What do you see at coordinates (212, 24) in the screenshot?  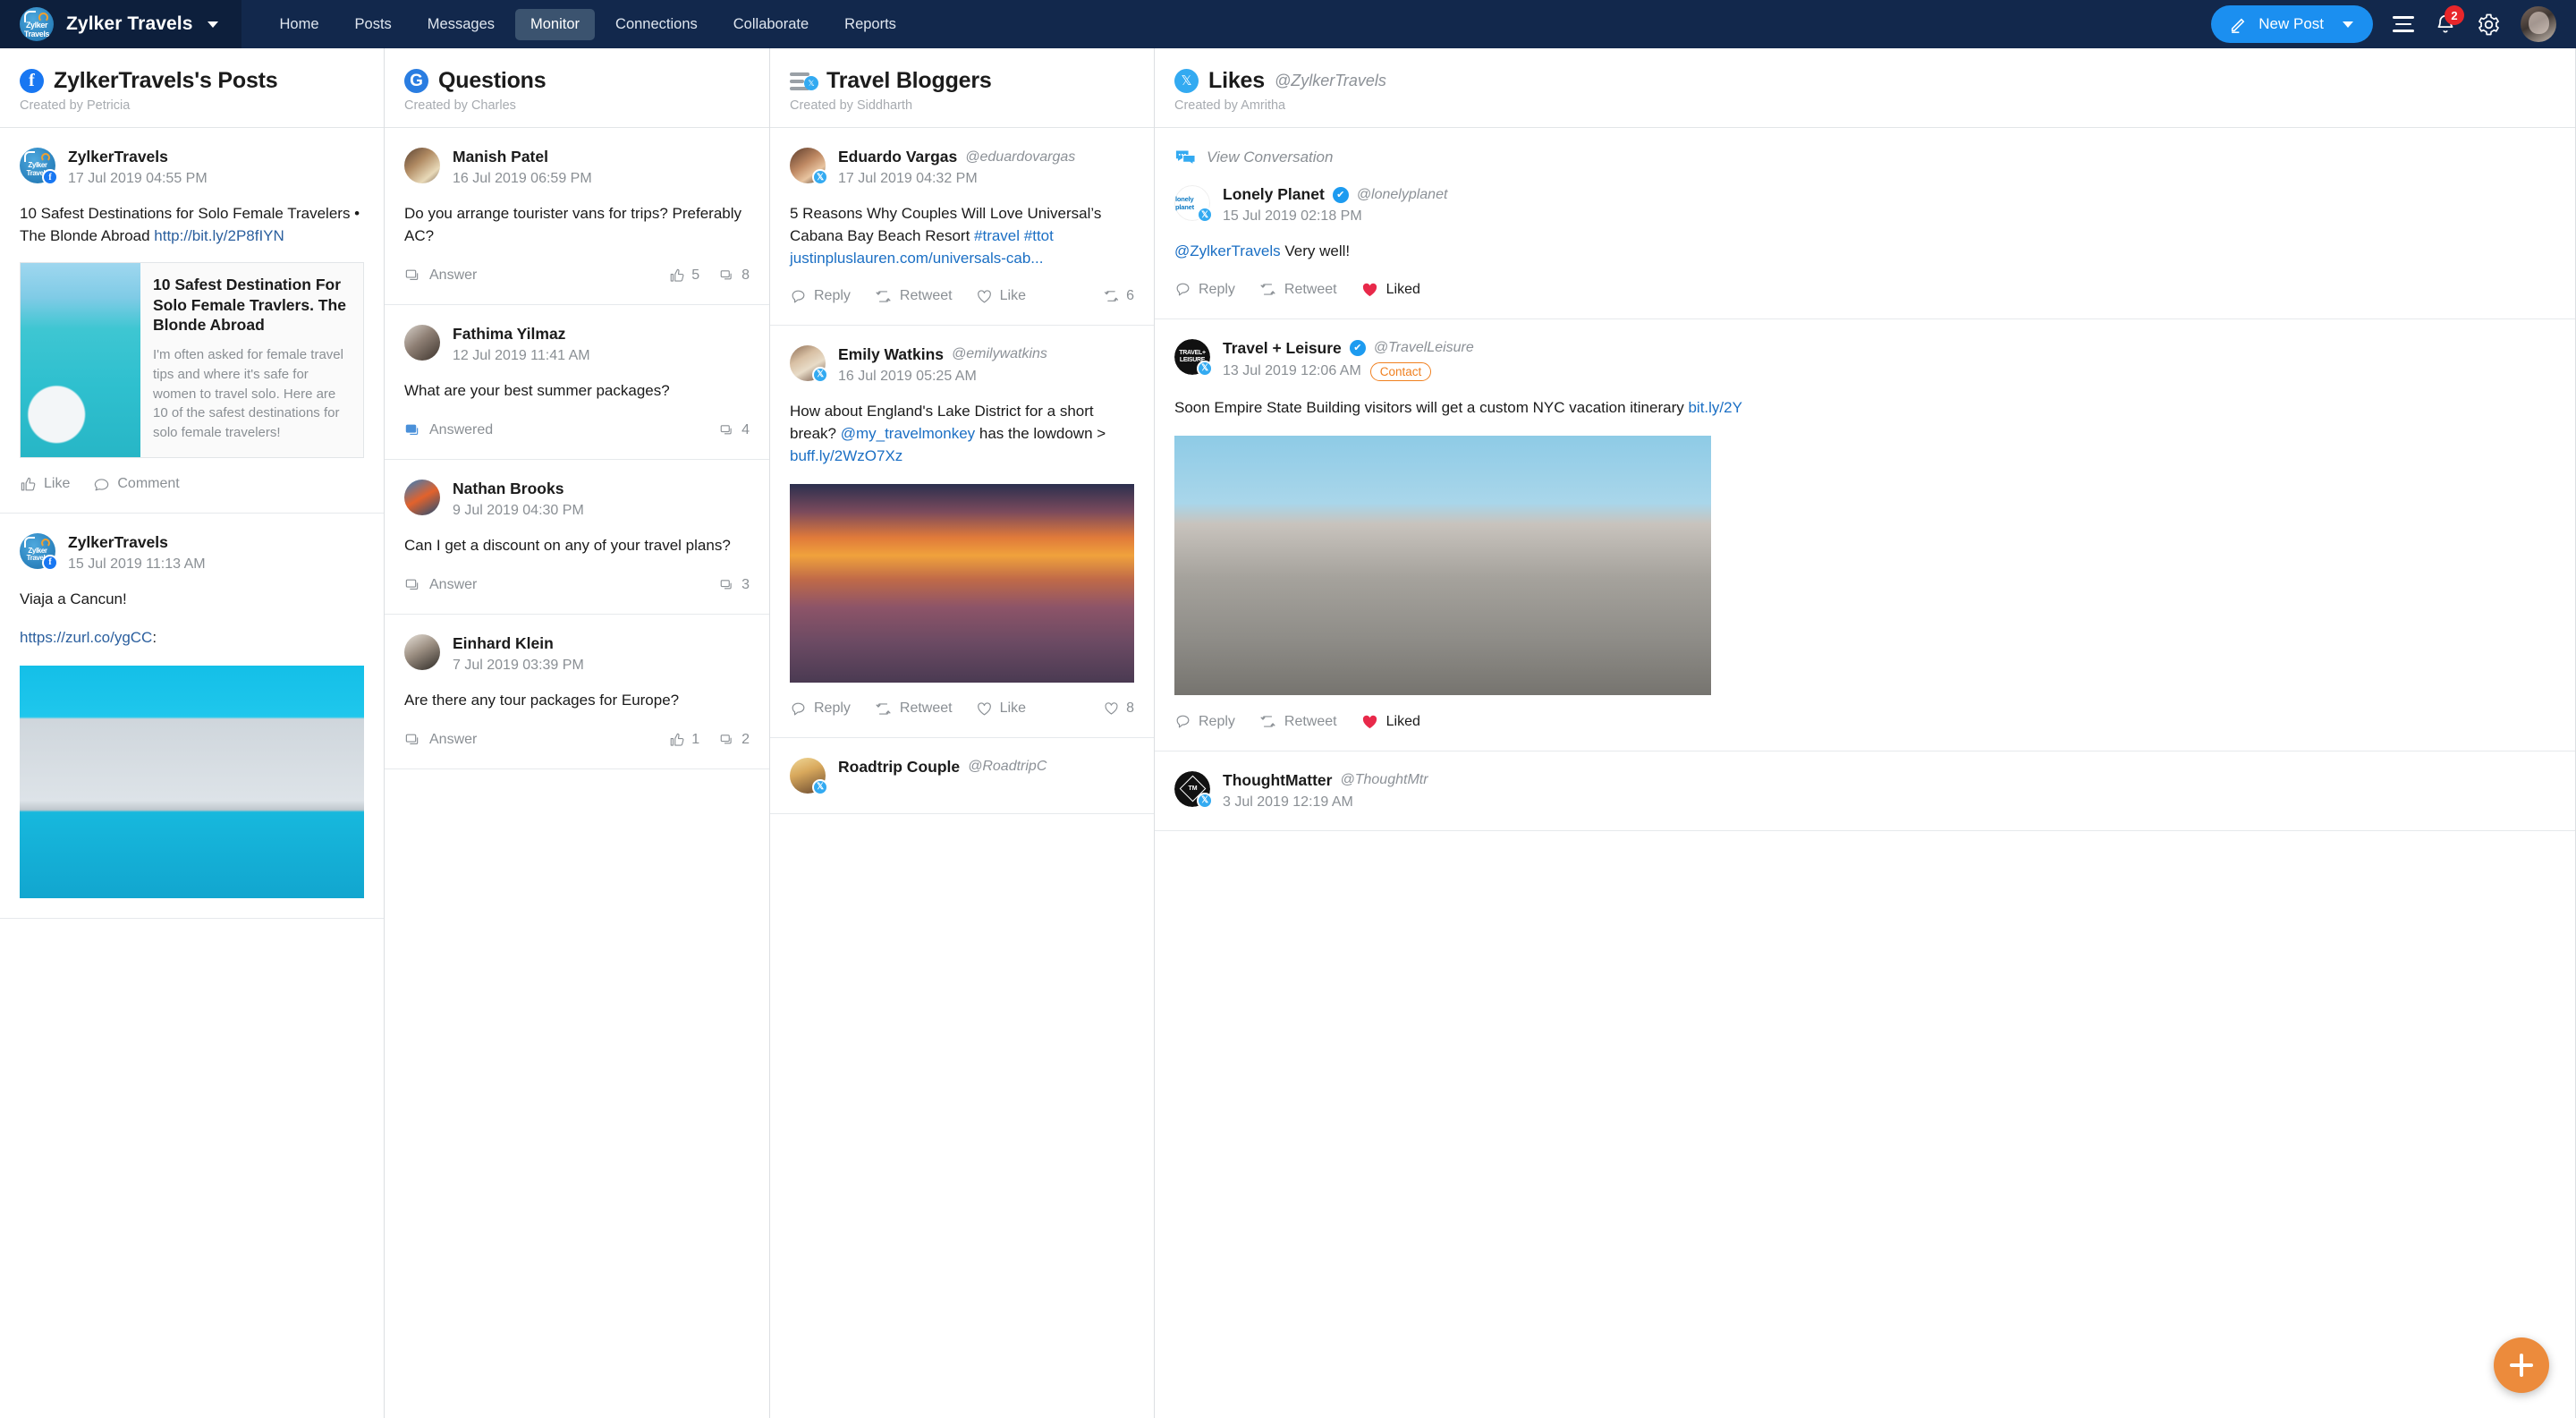 I see `chevron-down-icon` at bounding box center [212, 24].